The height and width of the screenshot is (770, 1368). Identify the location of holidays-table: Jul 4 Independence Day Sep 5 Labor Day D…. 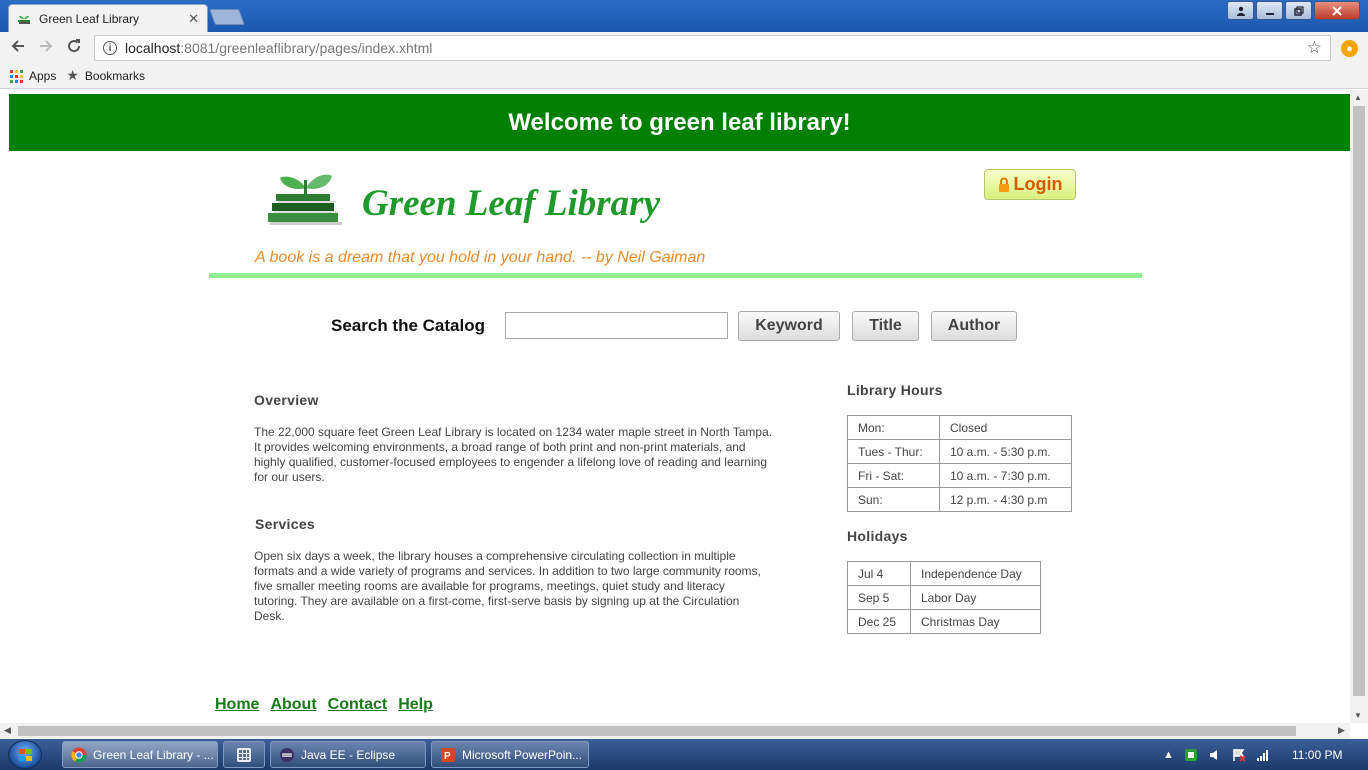
(944, 597).